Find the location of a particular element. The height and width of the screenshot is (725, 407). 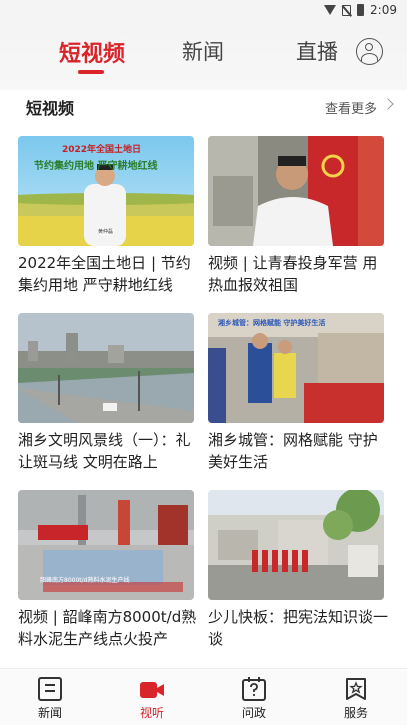

card-title: 湘乡文明风景线（一）：礼让斑马线 文明在路上 is located at coordinates (108, 451).